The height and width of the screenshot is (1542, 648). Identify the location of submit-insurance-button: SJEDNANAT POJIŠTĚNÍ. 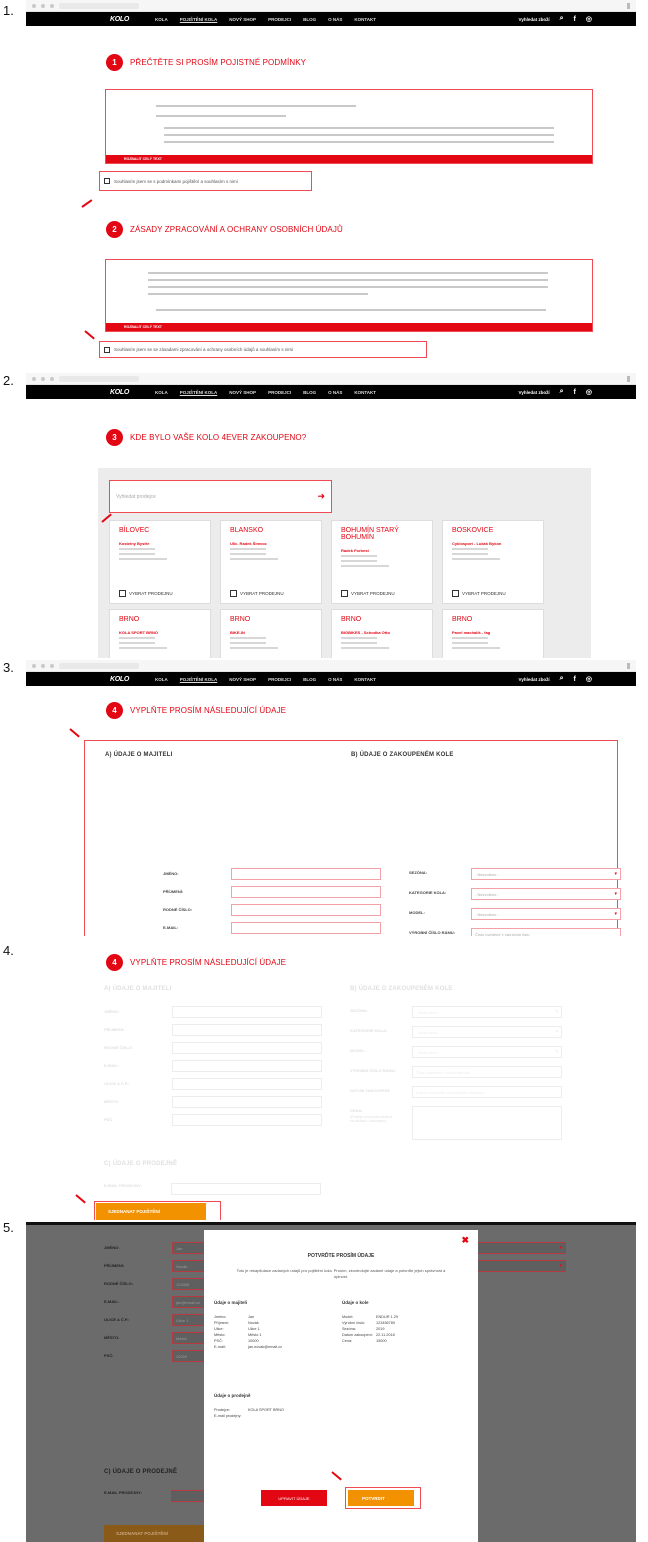
(154, 1533).